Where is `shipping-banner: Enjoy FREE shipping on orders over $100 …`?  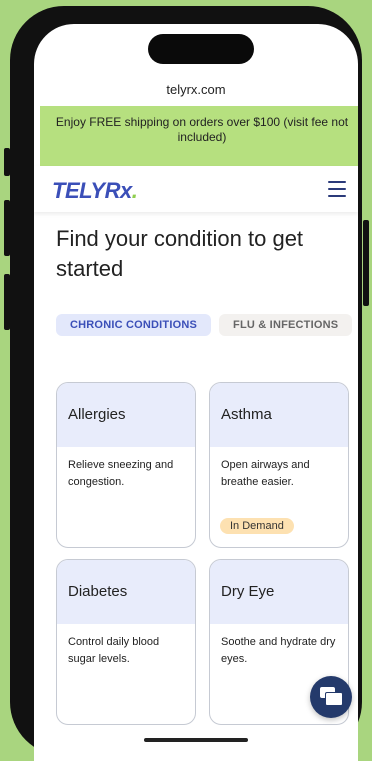
shipping-banner: Enjoy FREE shipping on orders over $100 … is located at coordinates (199, 136).